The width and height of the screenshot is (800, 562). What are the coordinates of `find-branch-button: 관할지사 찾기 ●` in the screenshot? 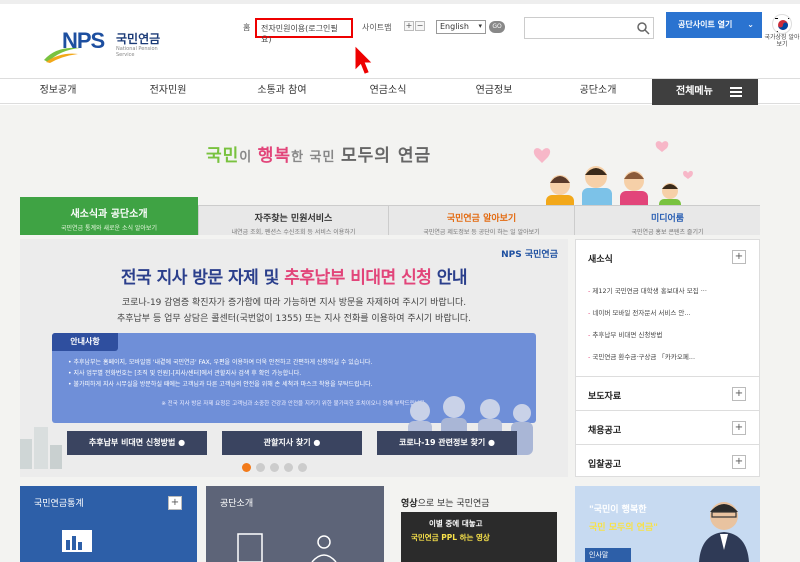 It's located at (292, 443).